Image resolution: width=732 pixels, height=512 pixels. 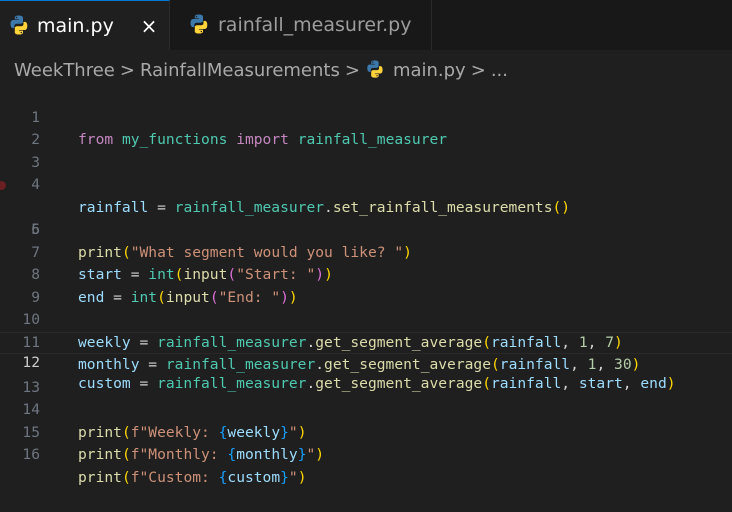 I want to click on breakpoint-icon, so click(x=3, y=185).